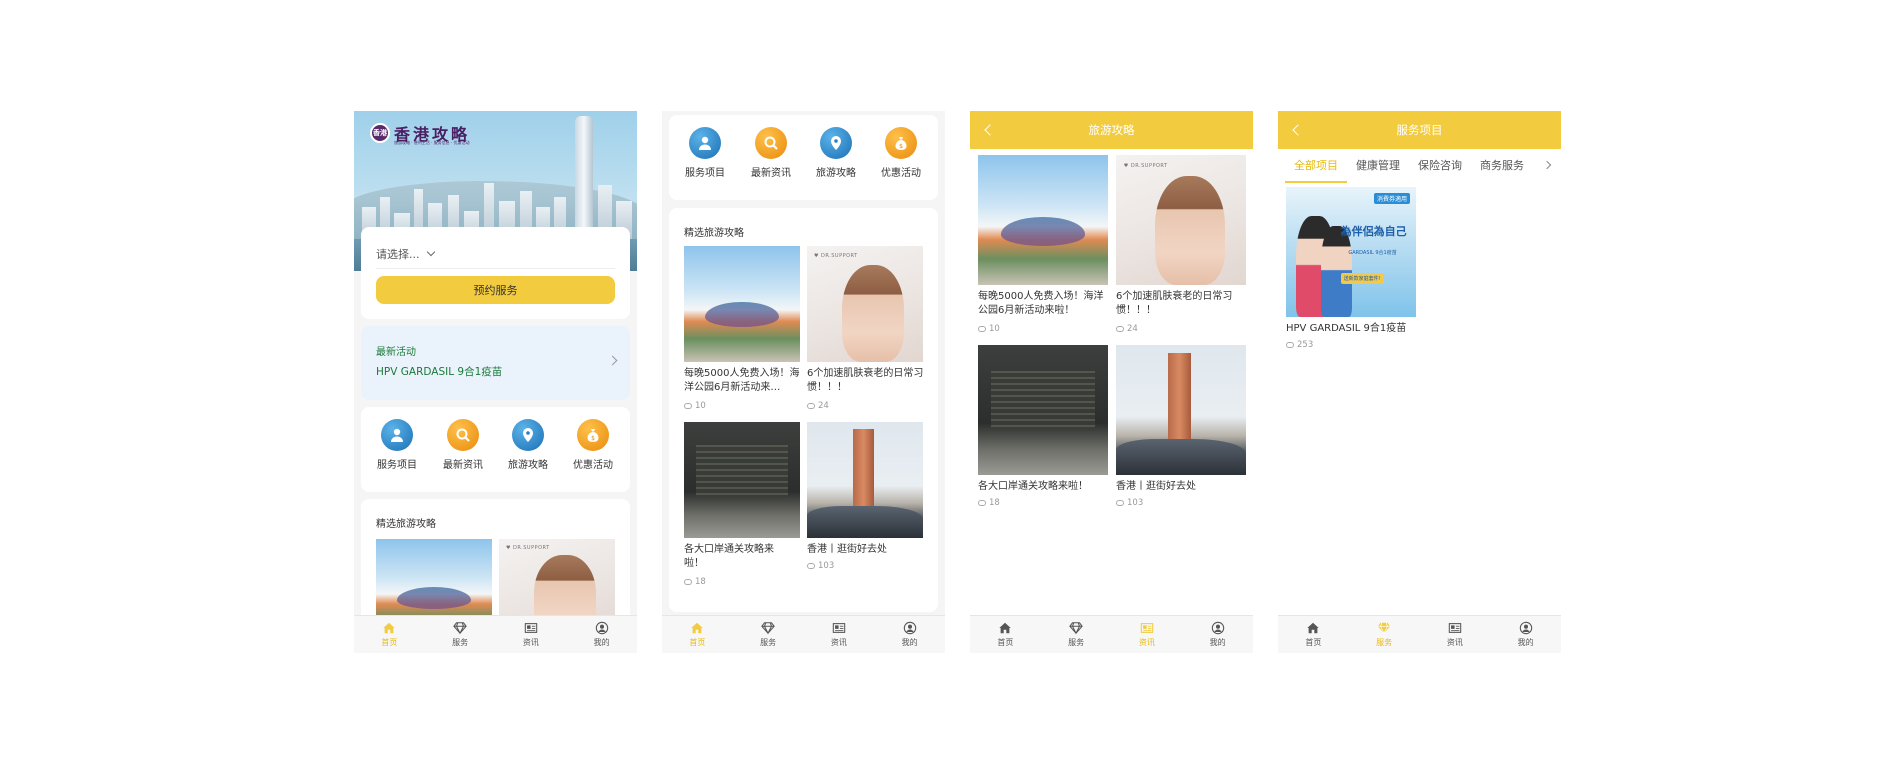 Image resolution: width=1903 pixels, height=760 pixels. Describe the element at coordinates (1316, 166) in the screenshot. I see `tab-all-items: 全部项目` at that location.